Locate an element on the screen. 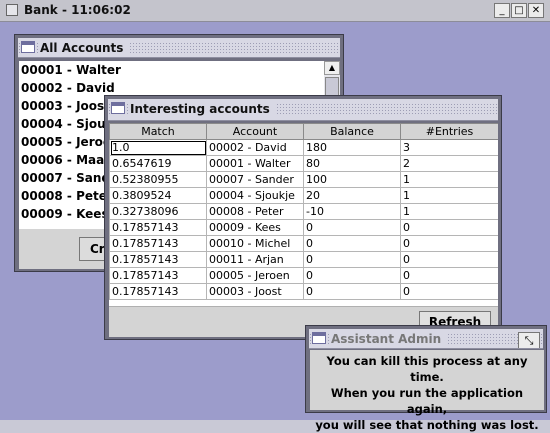 The width and height of the screenshot is (550, 433). entries-cell: 3 is located at coordinates (449, 147).